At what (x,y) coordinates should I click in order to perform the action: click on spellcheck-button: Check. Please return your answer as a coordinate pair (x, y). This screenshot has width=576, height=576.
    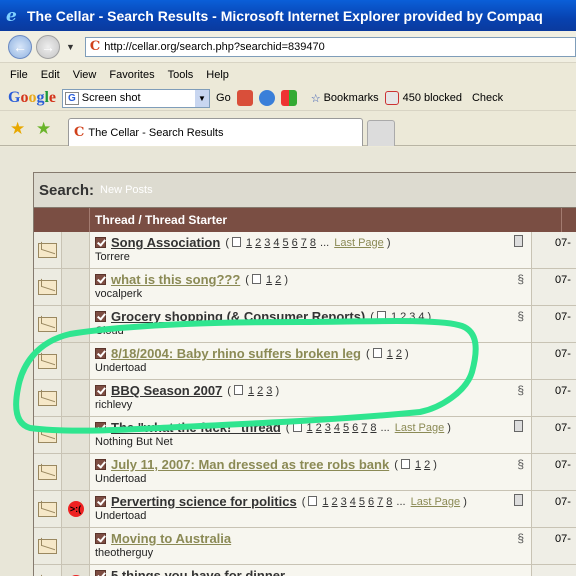
    Looking at the image, I should click on (487, 98).